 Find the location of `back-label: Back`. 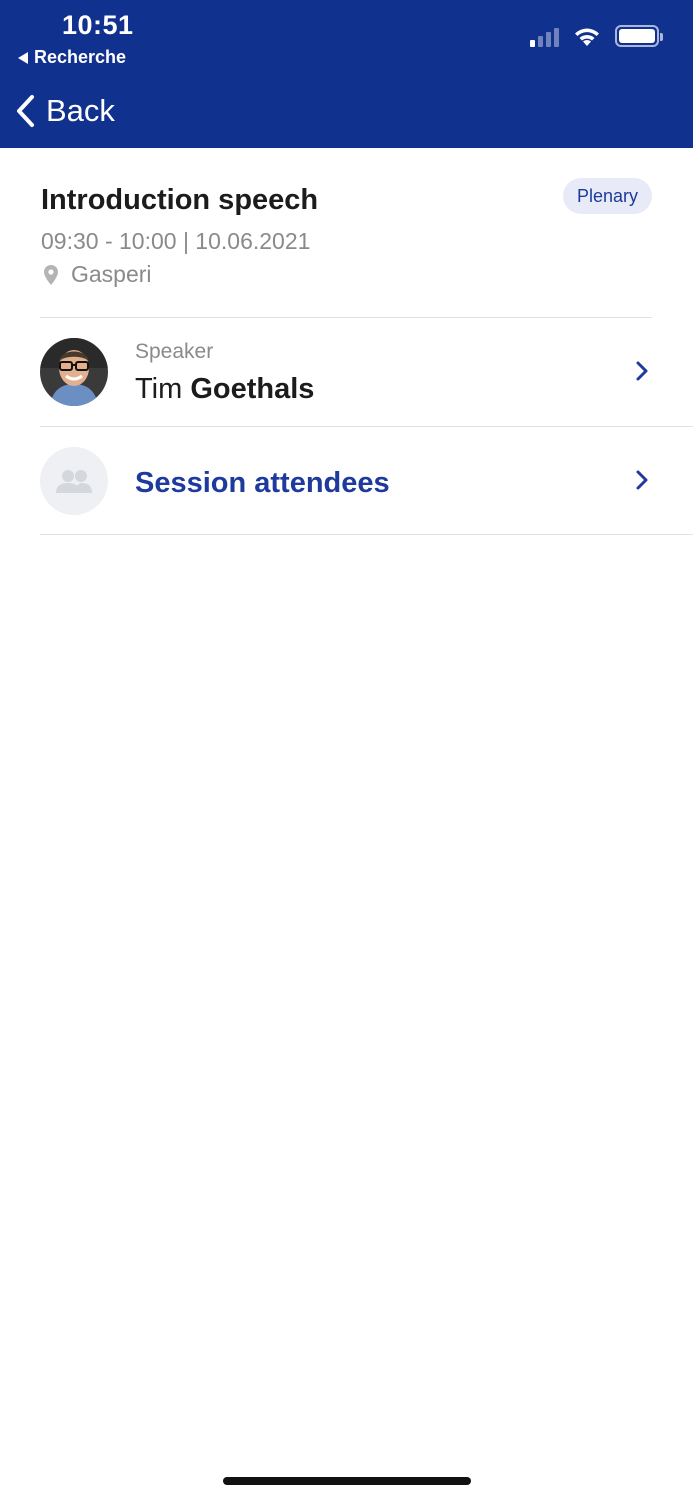

back-label: Back is located at coordinates (80, 110).